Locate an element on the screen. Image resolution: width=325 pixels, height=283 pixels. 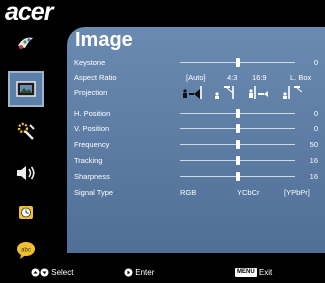
tracking-row: Tracking 16 is located at coordinates (198, 161).